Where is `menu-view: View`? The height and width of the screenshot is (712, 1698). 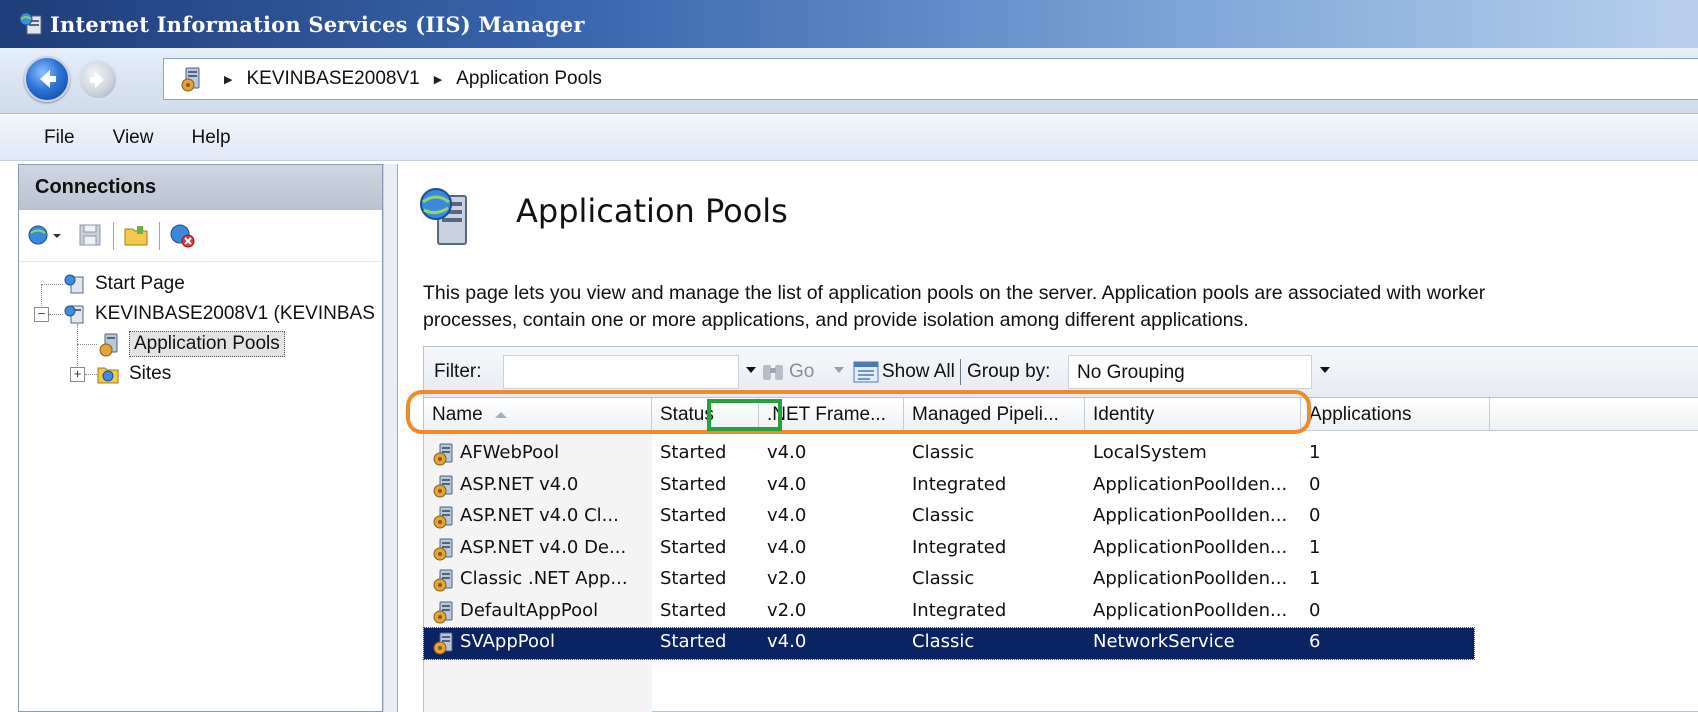 menu-view: View is located at coordinates (133, 138).